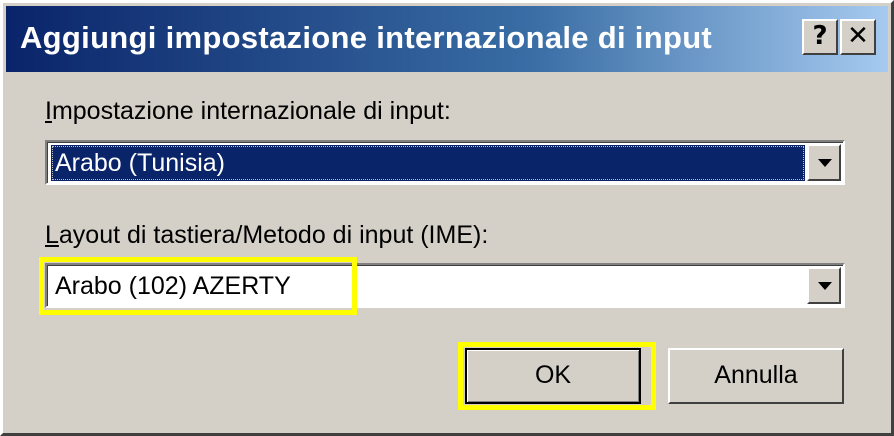  Describe the element at coordinates (251, 111) in the screenshot. I see `input-locale-label-text: mpostazione internazionale di input:` at that location.